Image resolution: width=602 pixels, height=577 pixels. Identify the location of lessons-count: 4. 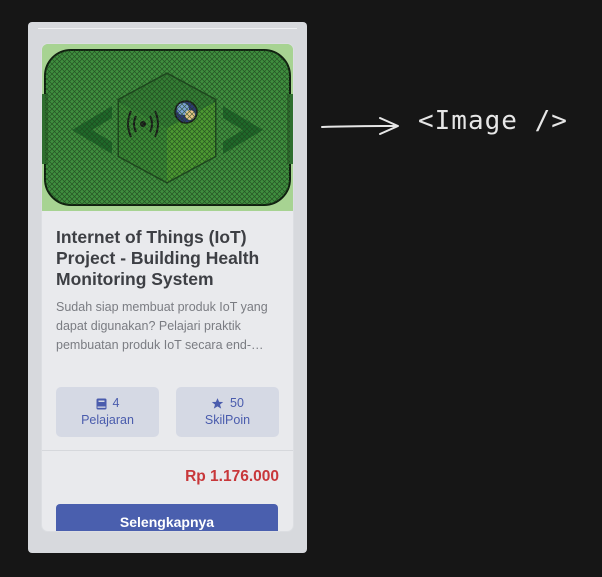
(116, 403).